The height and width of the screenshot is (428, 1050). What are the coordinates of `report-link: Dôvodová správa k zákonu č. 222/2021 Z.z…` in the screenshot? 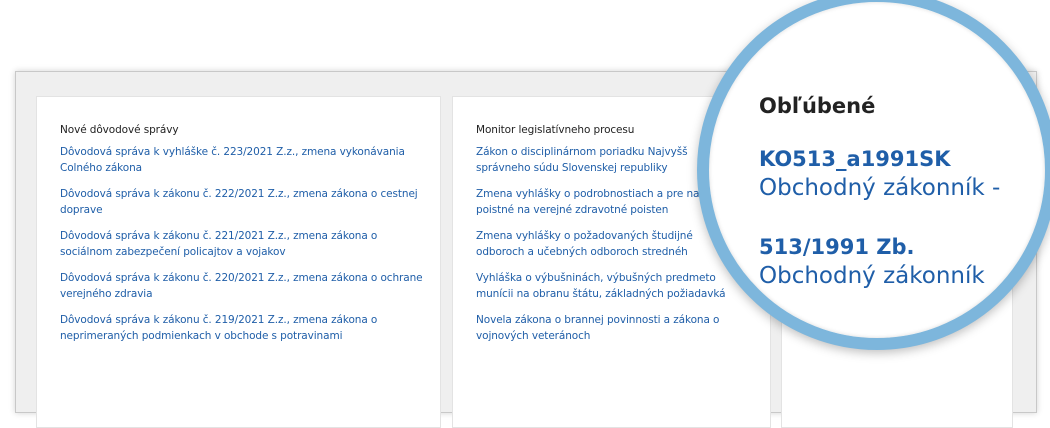 It's located at (244, 202).